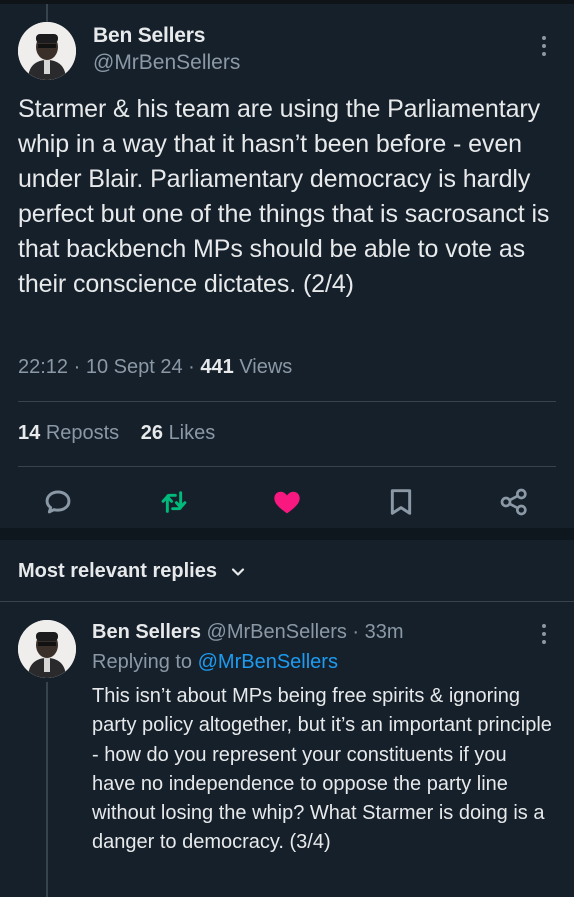 Image resolution: width=574 pixels, height=897 pixels. What do you see at coordinates (217, 367) in the screenshot?
I see `views-count: 441` at bounding box center [217, 367].